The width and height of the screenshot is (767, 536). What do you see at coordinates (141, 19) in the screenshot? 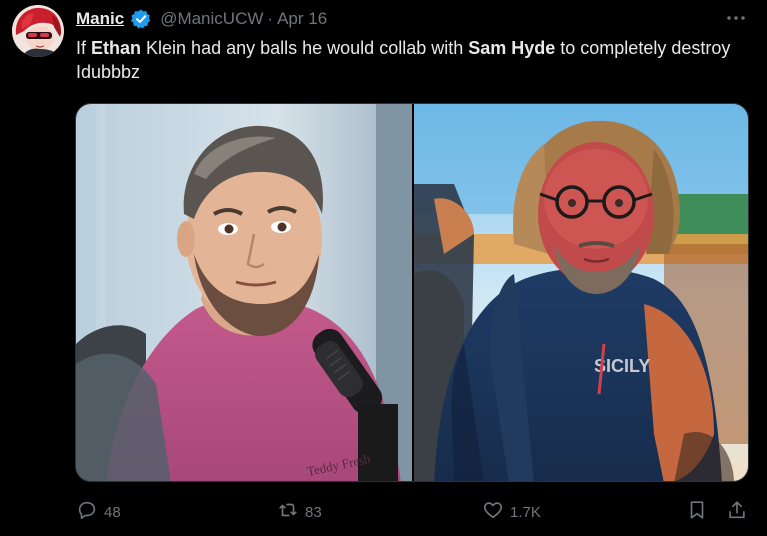
I see `verified-badge-icon` at bounding box center [141, 19].